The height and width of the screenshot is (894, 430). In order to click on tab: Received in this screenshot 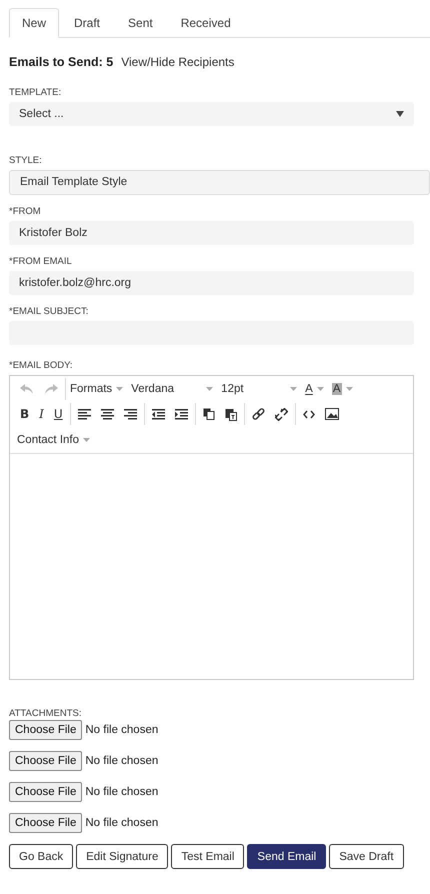, I will do `click(206, 23)`.